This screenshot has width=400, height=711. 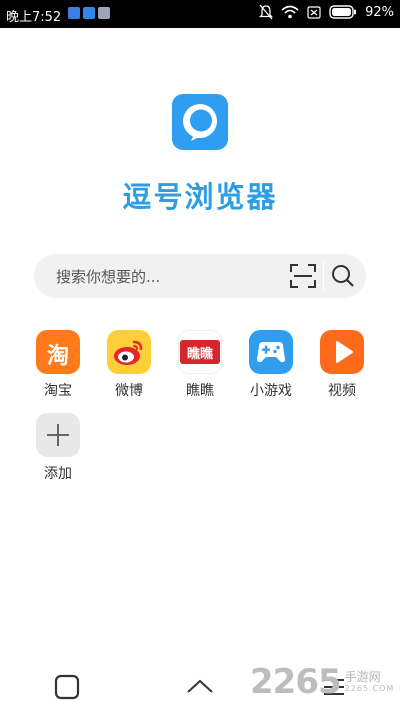 I want to click on app-logo-icon, so click(x=200, y=122).